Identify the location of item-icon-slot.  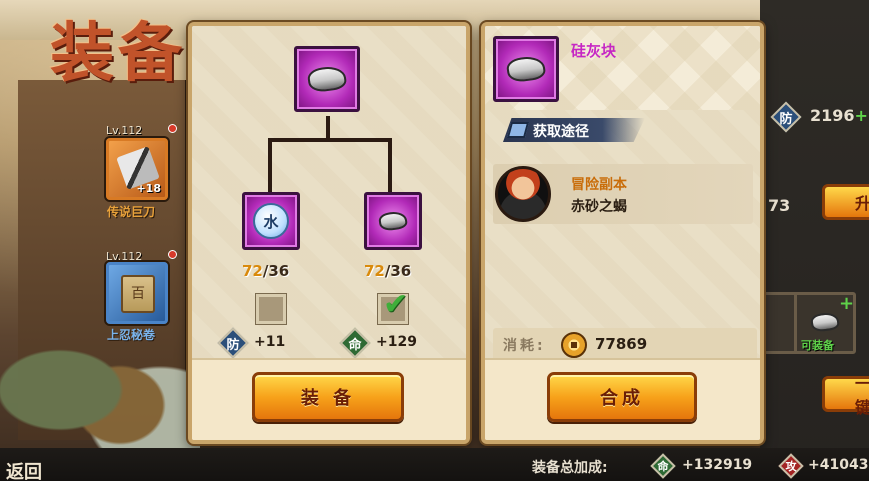
(526, 69).